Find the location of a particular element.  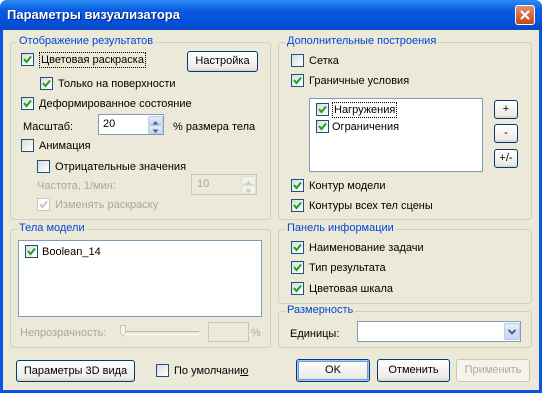

frequency-label: Частота, 1/мин: is located at coordinates (76, 186).